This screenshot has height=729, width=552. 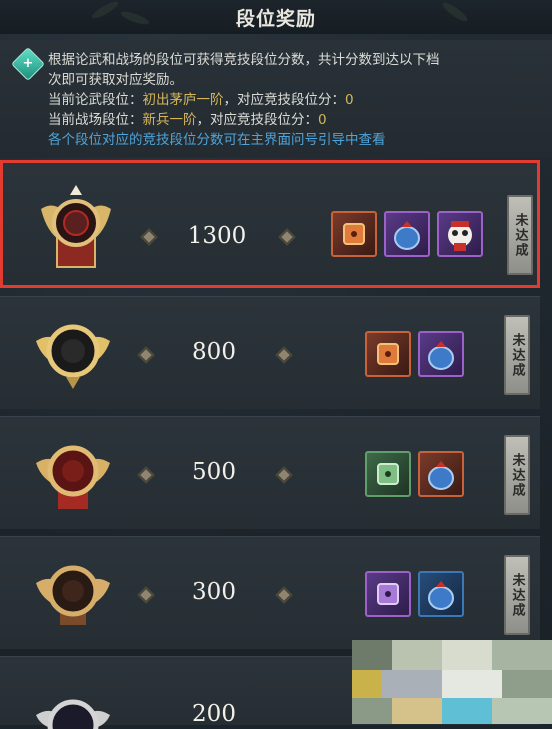 I want to click on header-bar: 段位奖励, so click(x=276, y=17).